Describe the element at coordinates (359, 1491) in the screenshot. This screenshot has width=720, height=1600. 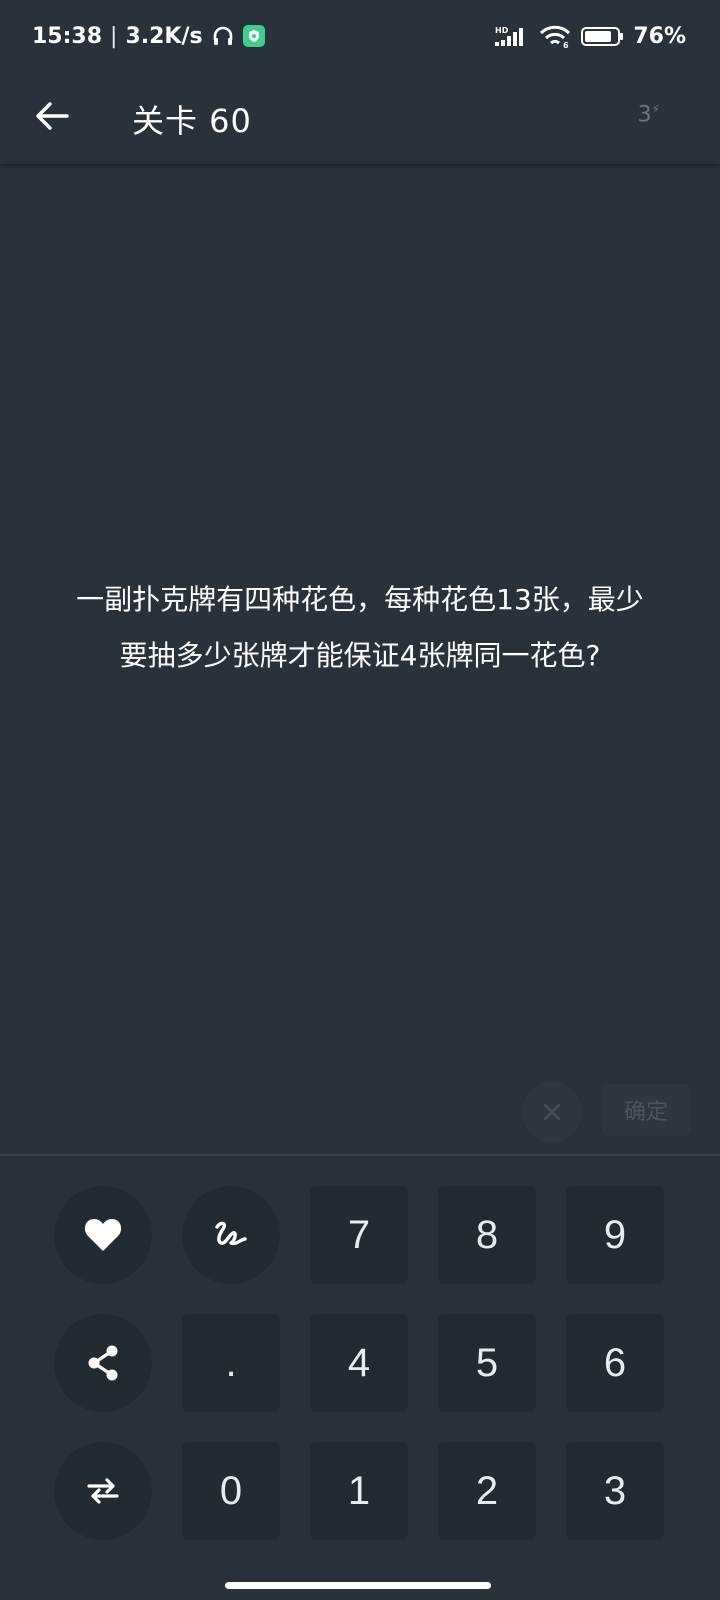
I see `key-1: 1` at that location.